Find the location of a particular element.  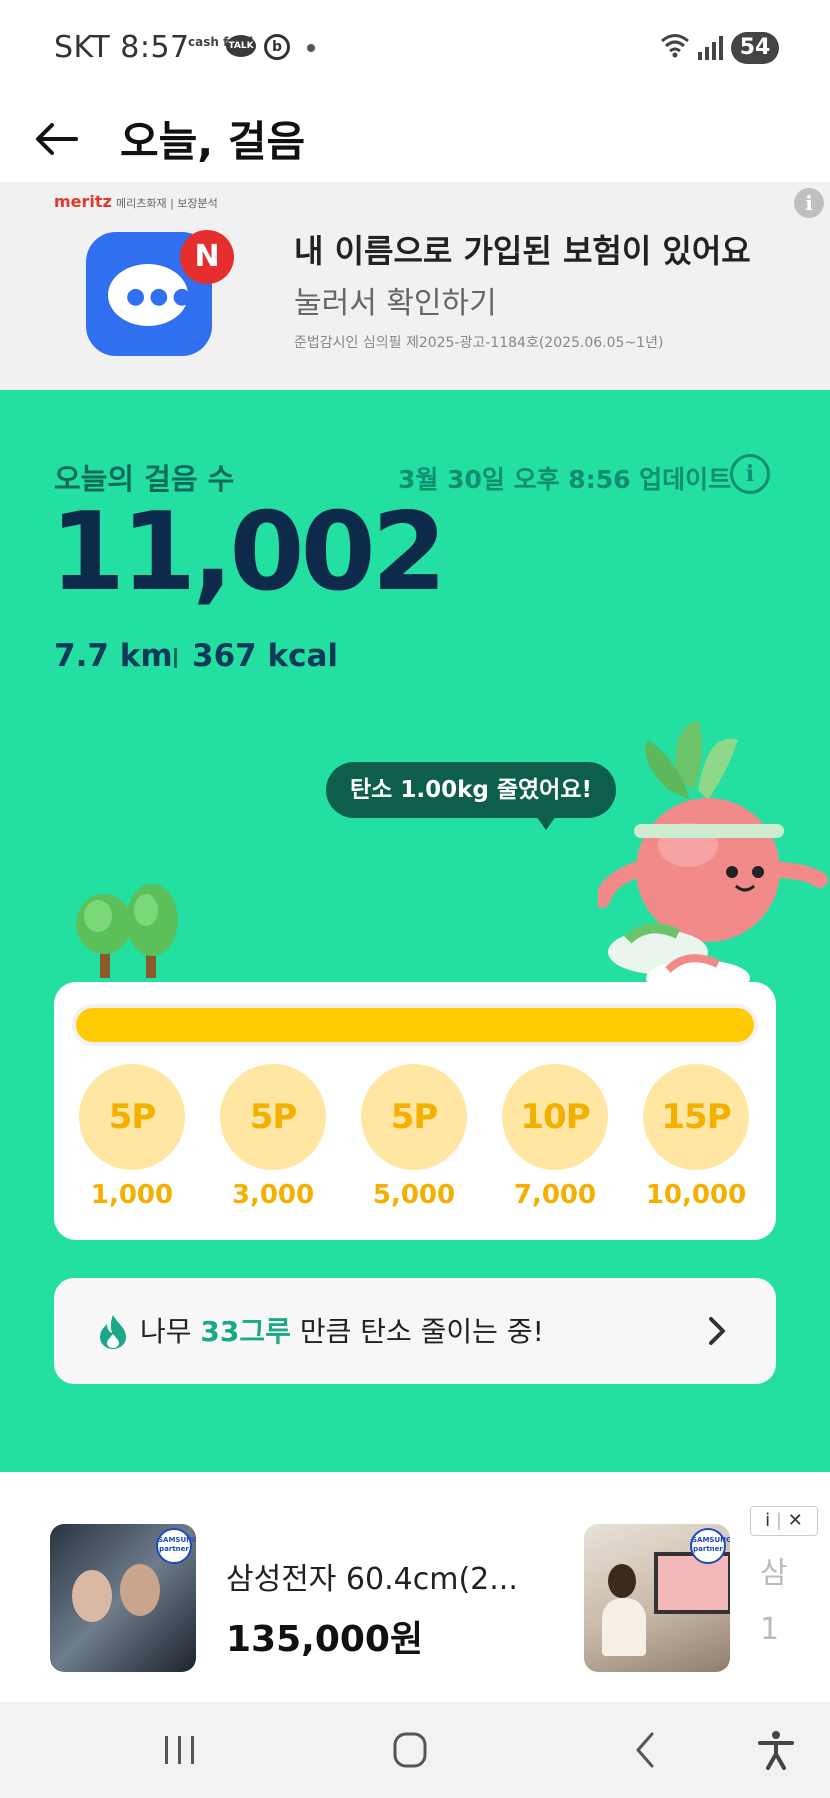

system-navigation-bar is located at coordinates (415, 1750).